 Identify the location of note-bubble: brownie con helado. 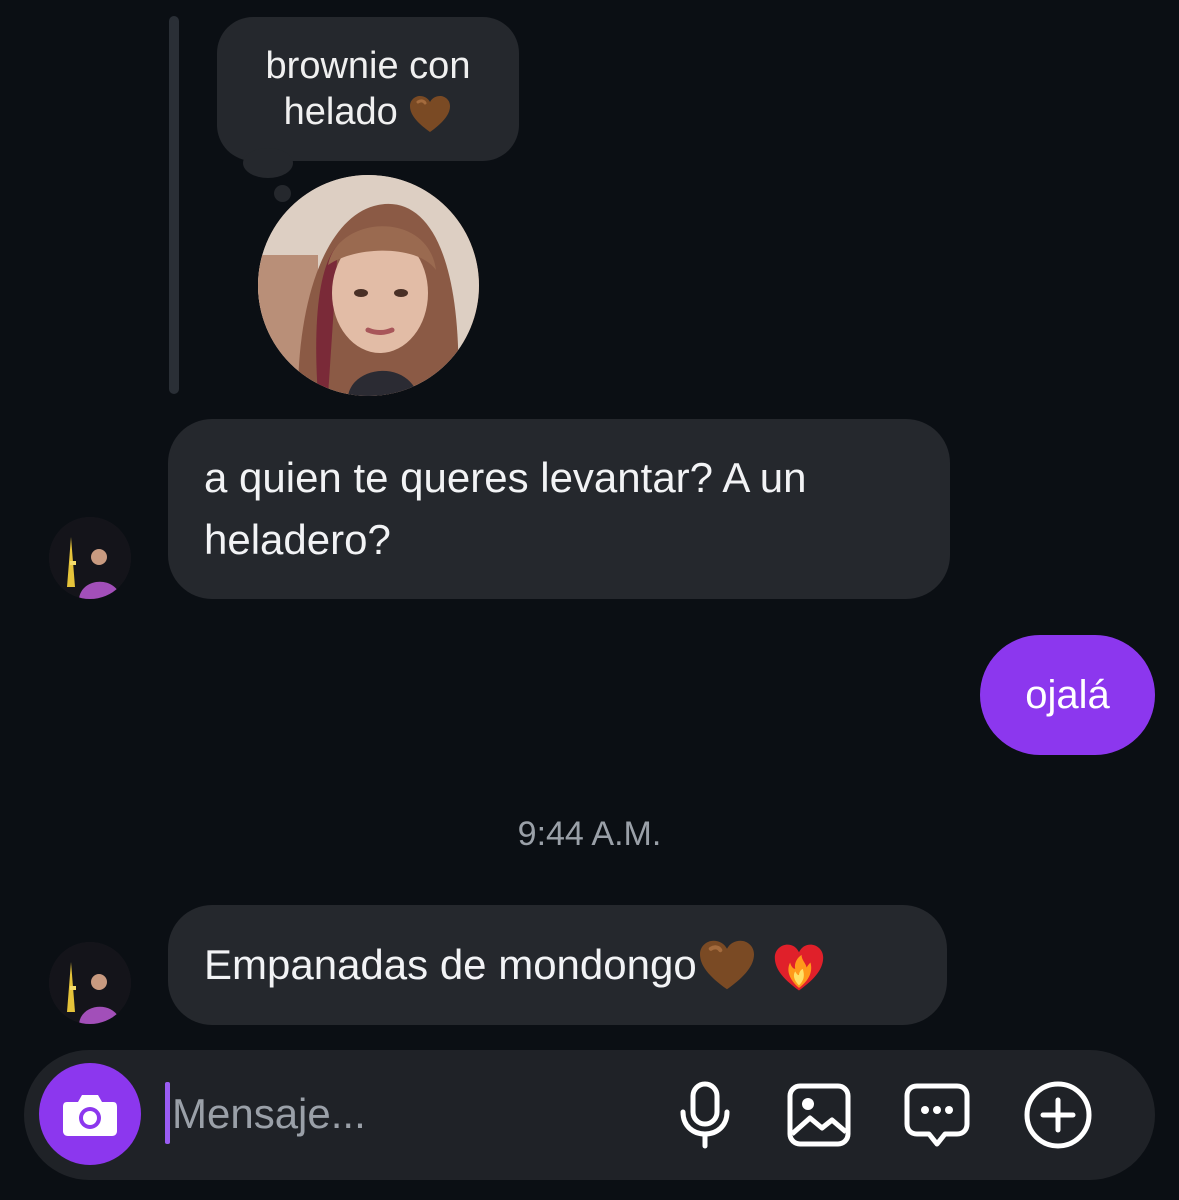
(368, 89).